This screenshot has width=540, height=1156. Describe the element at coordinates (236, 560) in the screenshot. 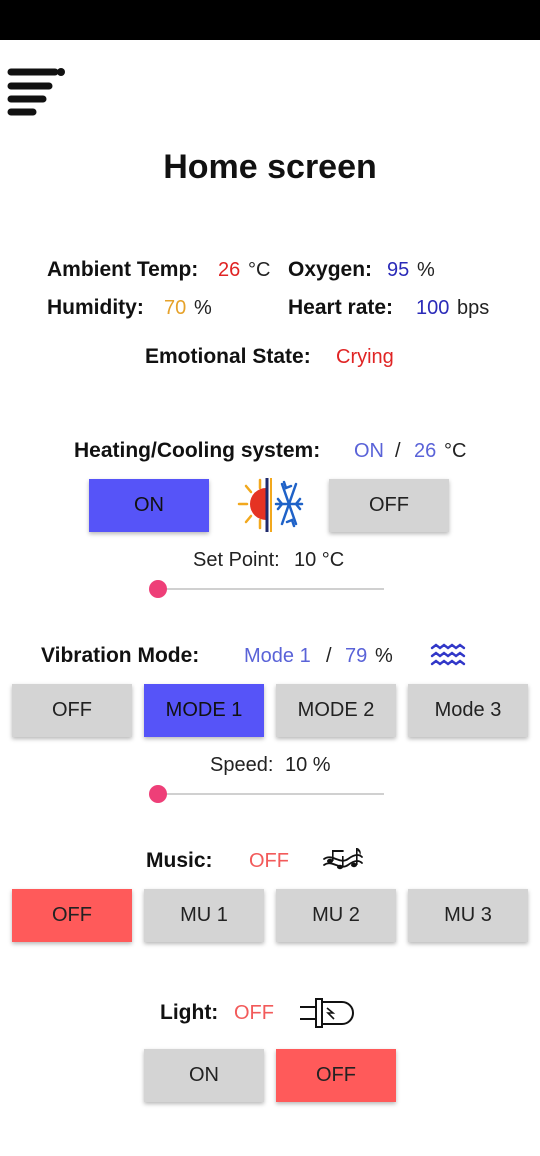

I see `setpoint-label: Set Point:` at that location.